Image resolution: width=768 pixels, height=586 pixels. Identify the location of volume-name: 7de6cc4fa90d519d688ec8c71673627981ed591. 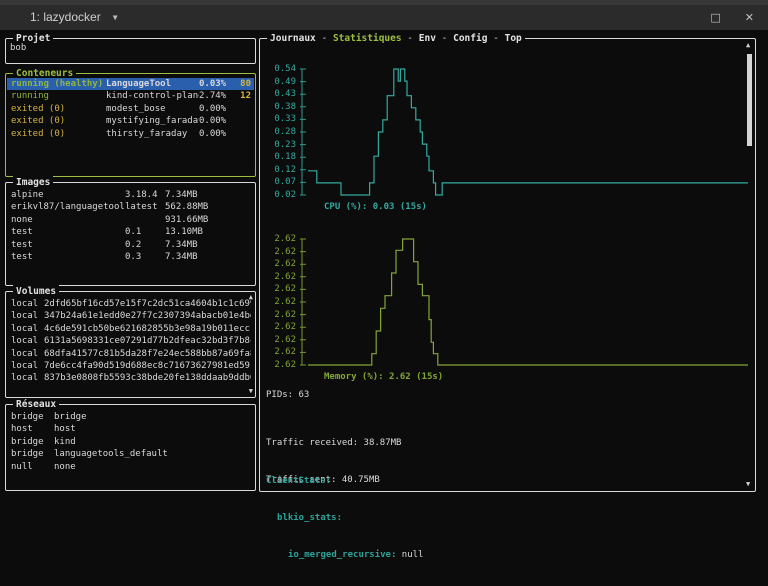
(147, 366).